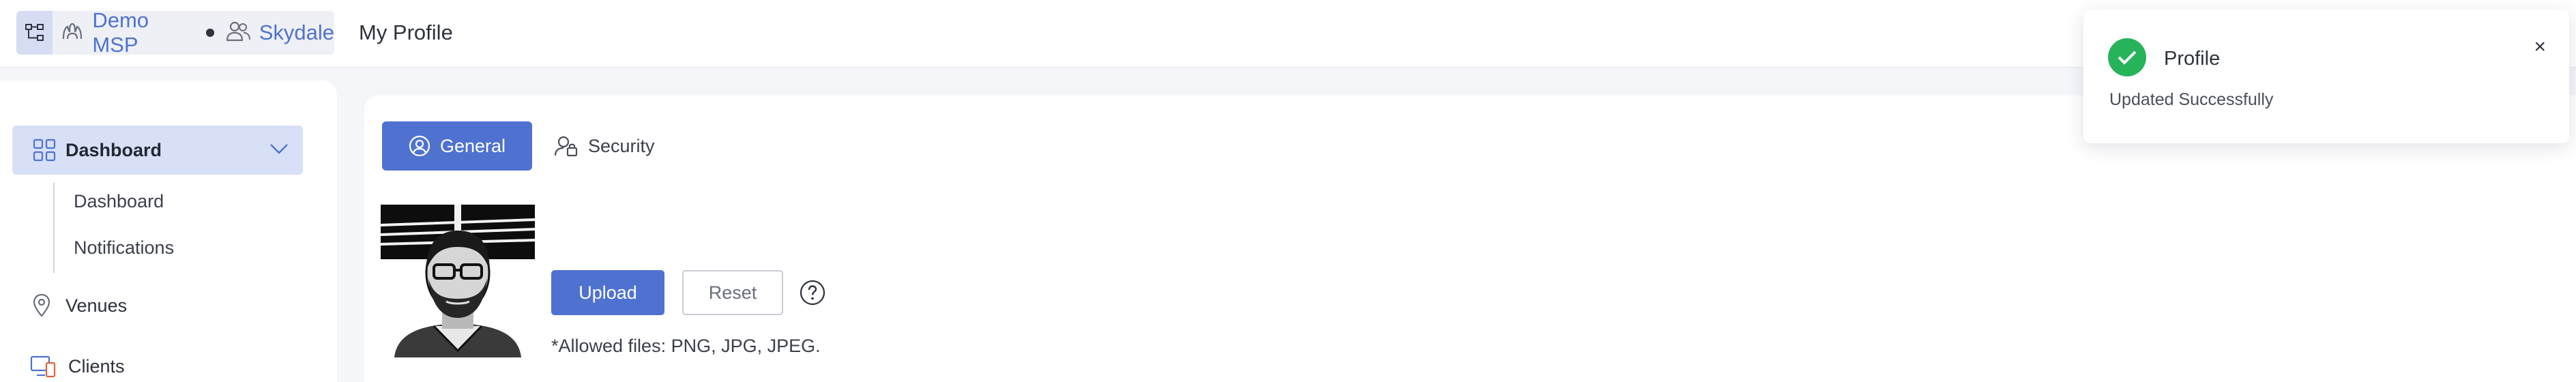 The width and height of the screenshot is (2576, 382). What do you see at coordinates (812, 293) in the screenshot?
I see `help-icon` at bounding box center [812, 293].